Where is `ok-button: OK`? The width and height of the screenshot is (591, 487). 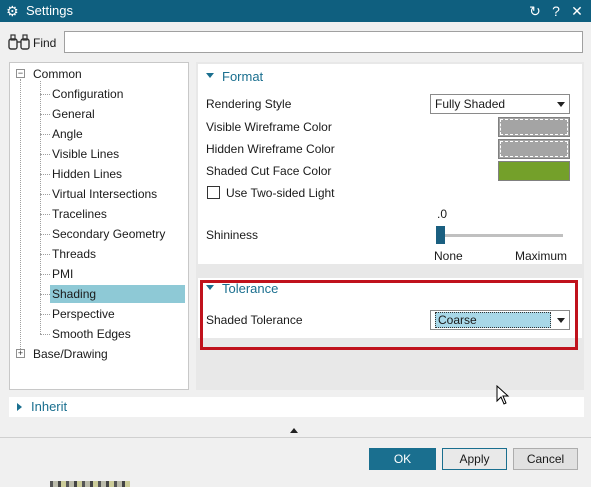 ok-button: OK is located at coordinates (402, 459).